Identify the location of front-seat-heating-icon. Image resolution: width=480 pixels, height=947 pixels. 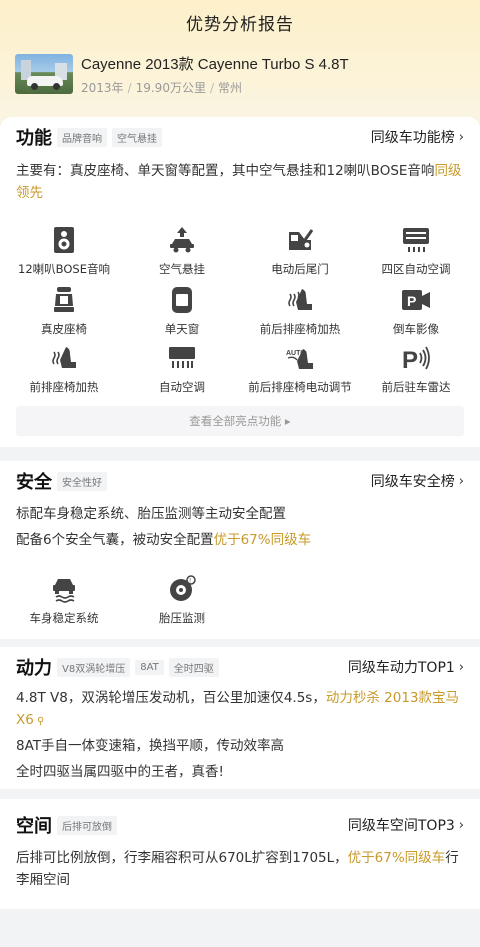
(64, 358).